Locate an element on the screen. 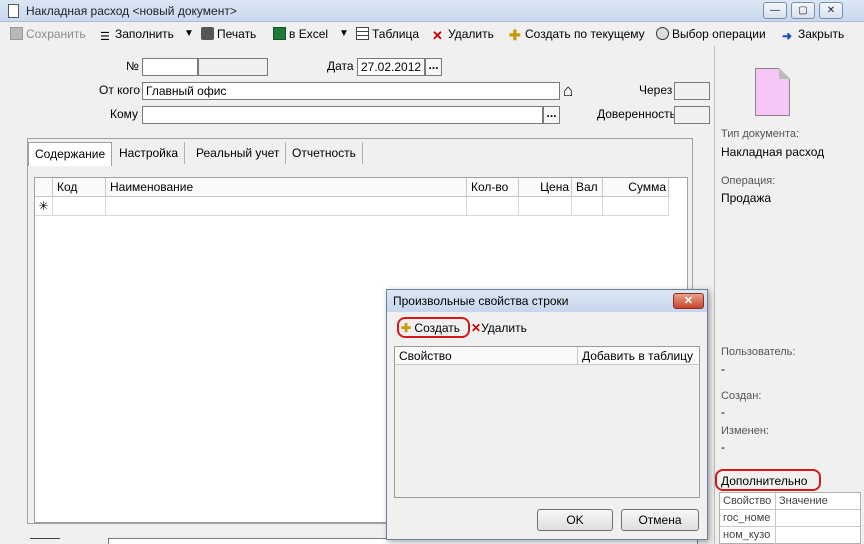  column-header-currency: Вал is located at coordinates (587, 187).